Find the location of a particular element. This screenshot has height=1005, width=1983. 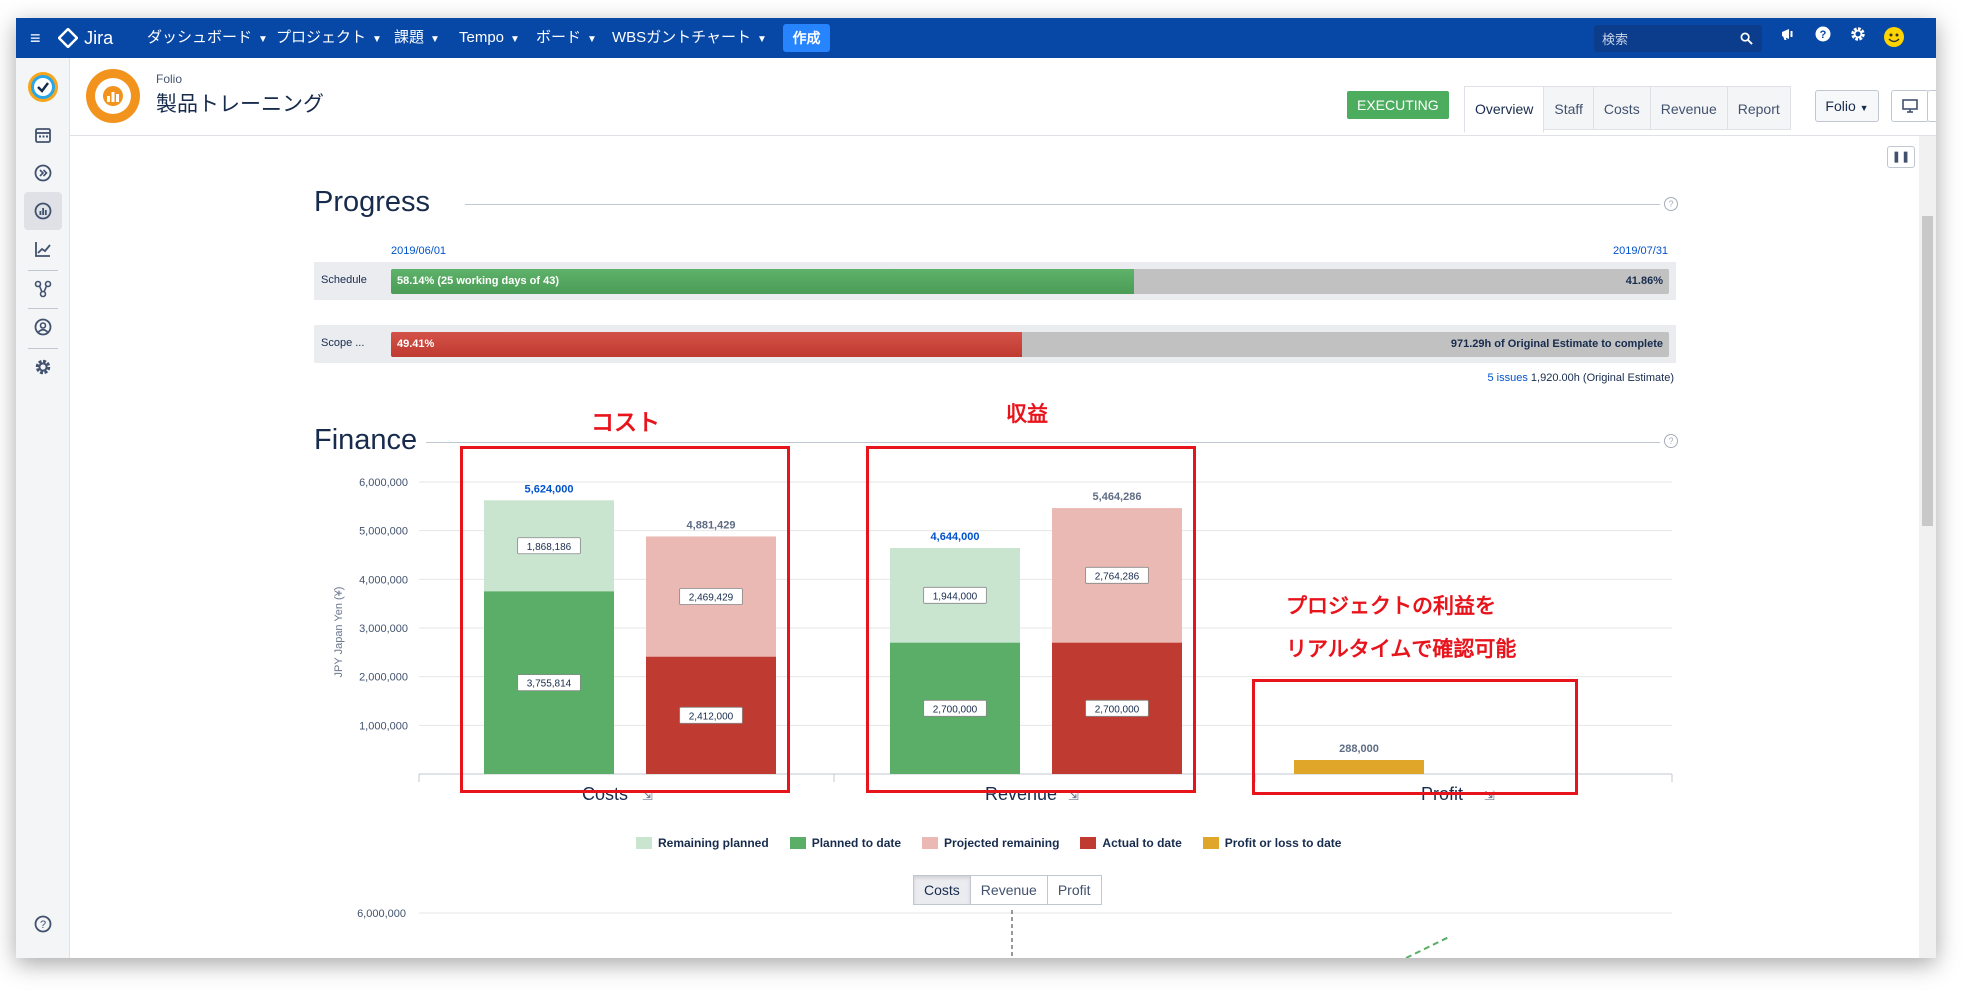

y-tick-label: 2,000,000 is located at coordinates (383, 678).